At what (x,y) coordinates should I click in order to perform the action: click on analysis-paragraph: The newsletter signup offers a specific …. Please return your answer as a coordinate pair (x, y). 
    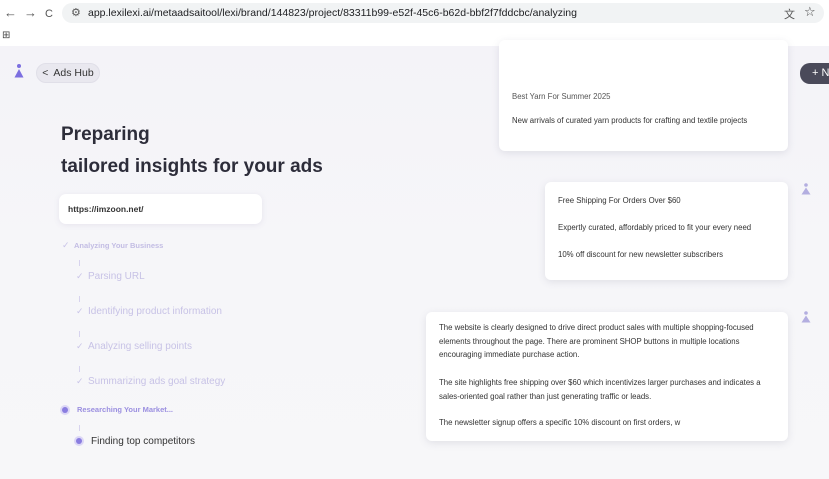
    Looking at the image, I should click on (560, 422).